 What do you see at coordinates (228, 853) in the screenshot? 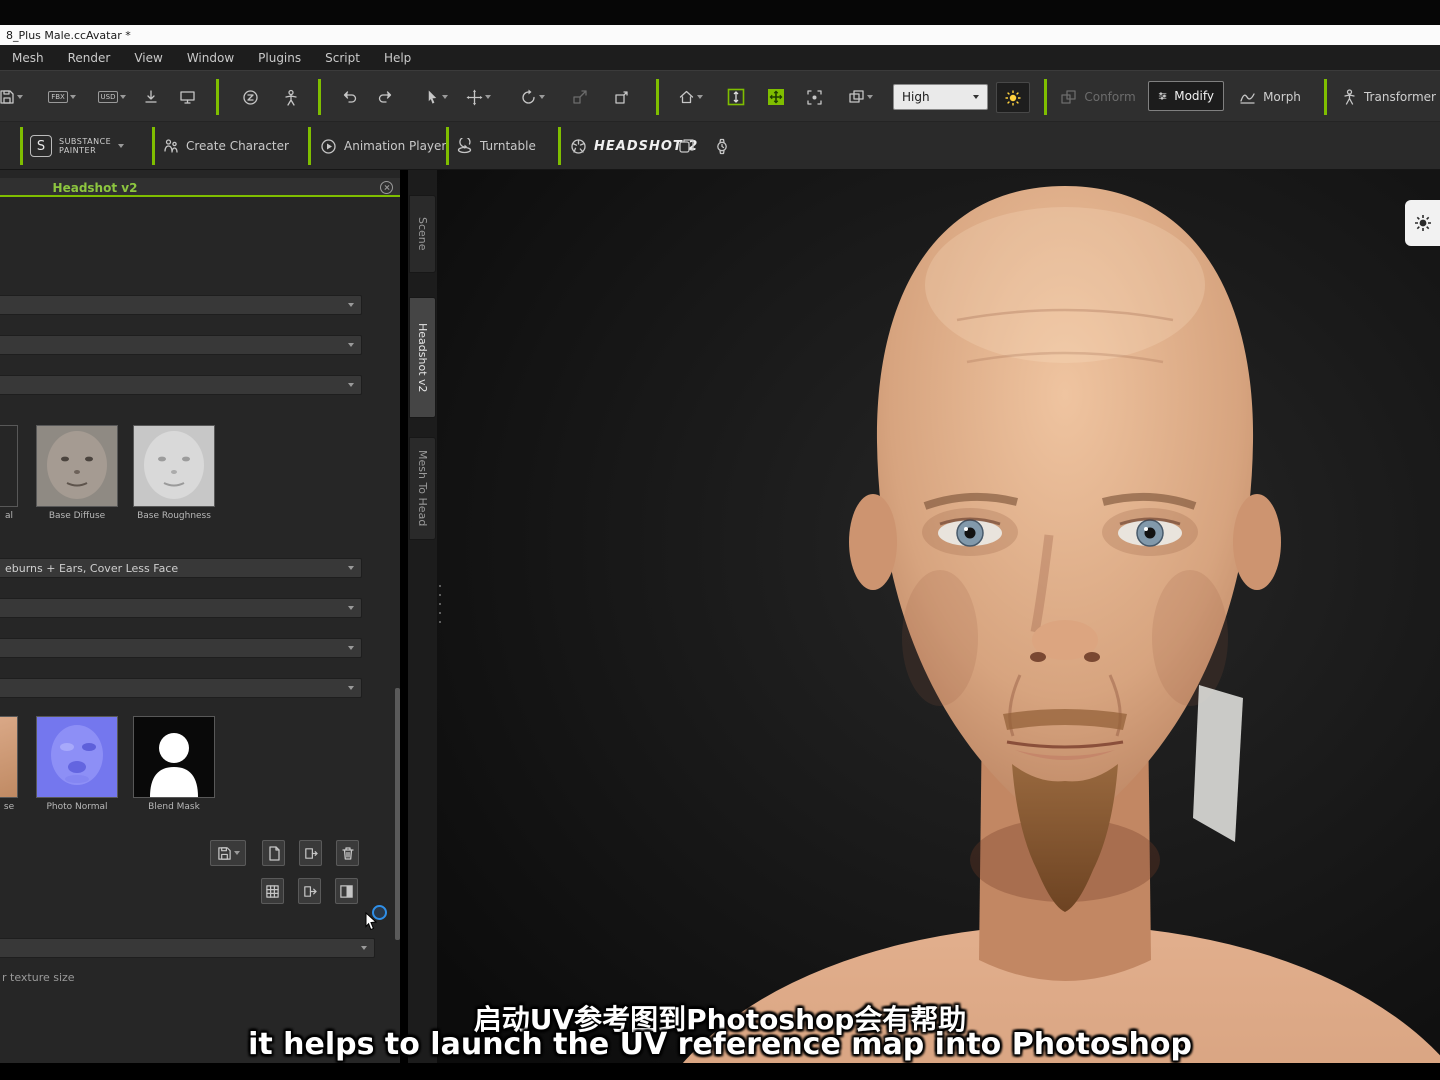
I see `save-texture-button` at bounding box center [228, 853].